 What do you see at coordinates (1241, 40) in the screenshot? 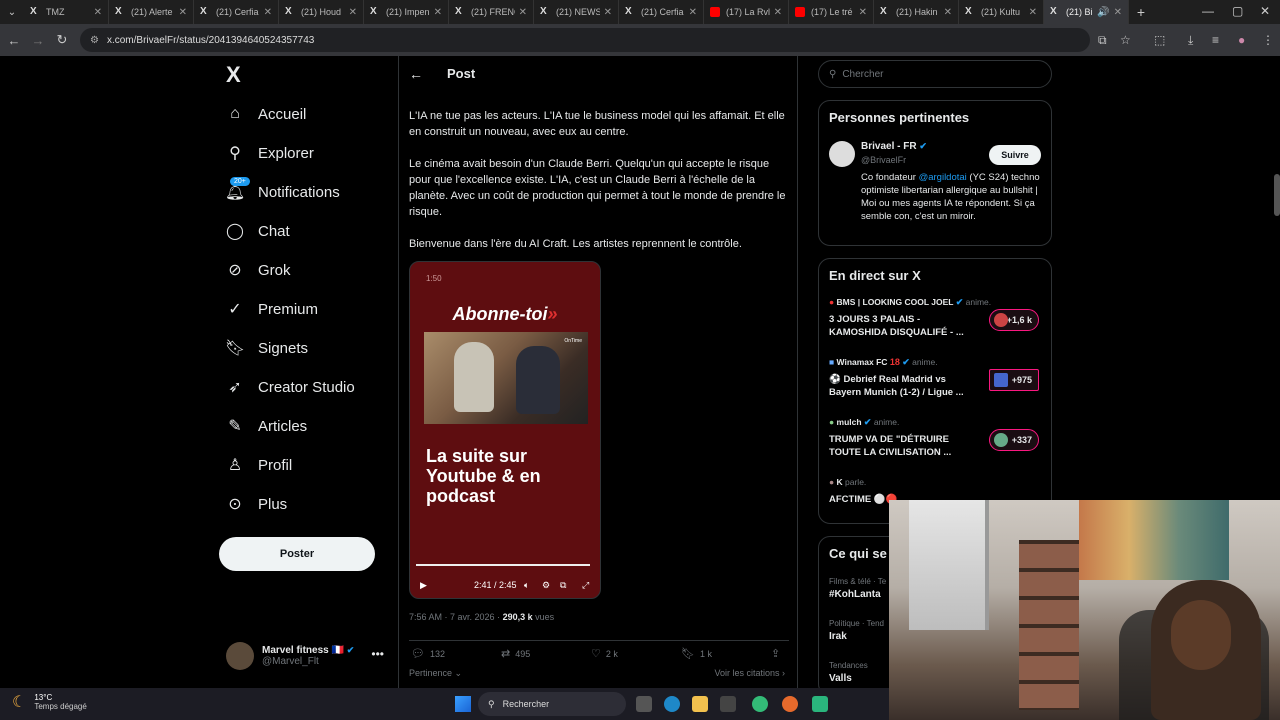
I see `profile-icon: ●` at bounding box center [1241, 40].